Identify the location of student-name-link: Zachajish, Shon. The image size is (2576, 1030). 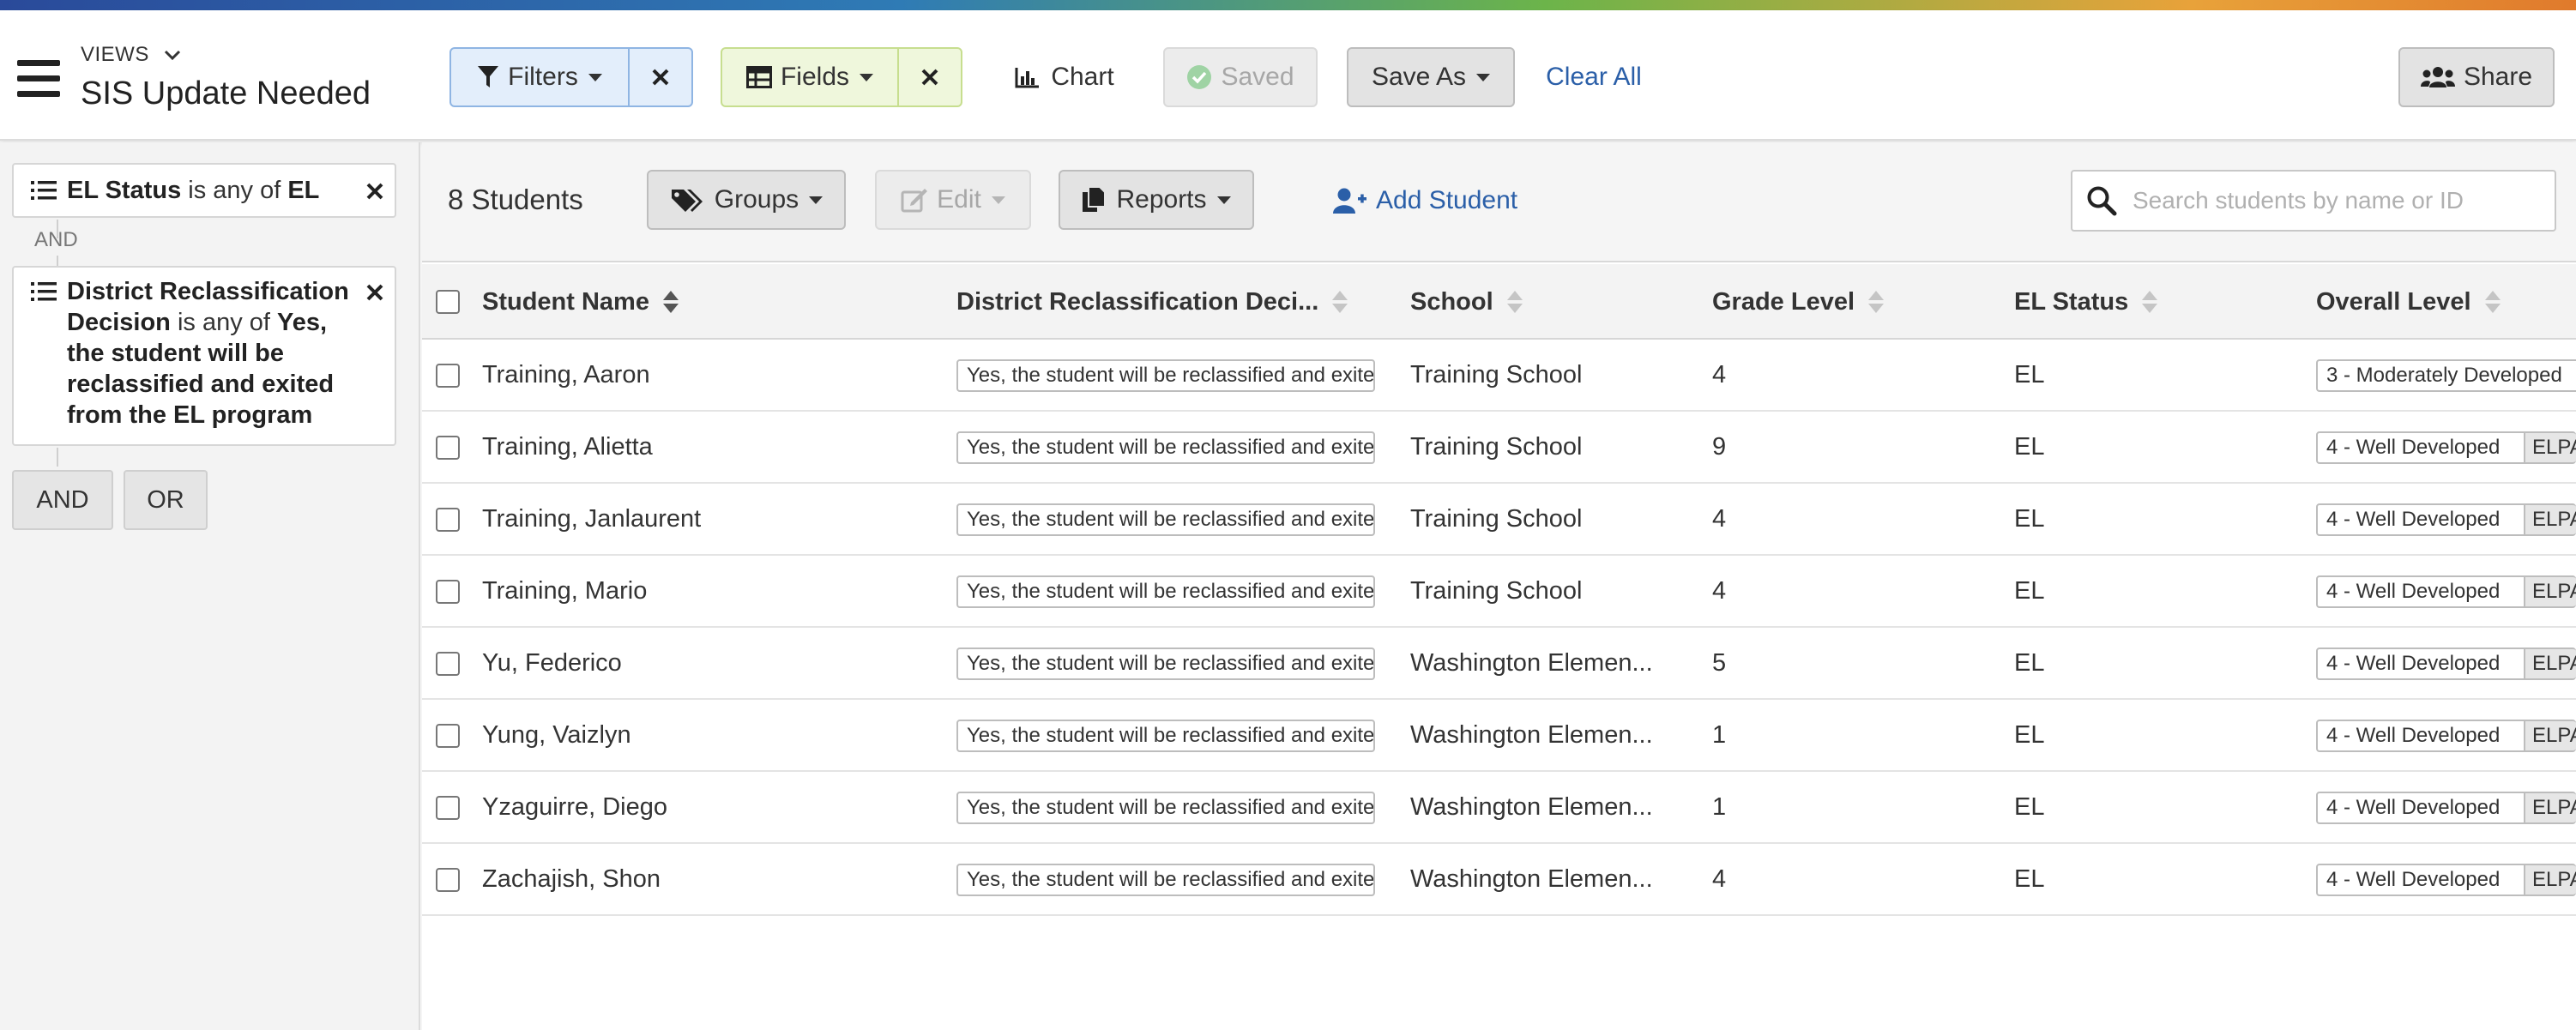
(705, 879).